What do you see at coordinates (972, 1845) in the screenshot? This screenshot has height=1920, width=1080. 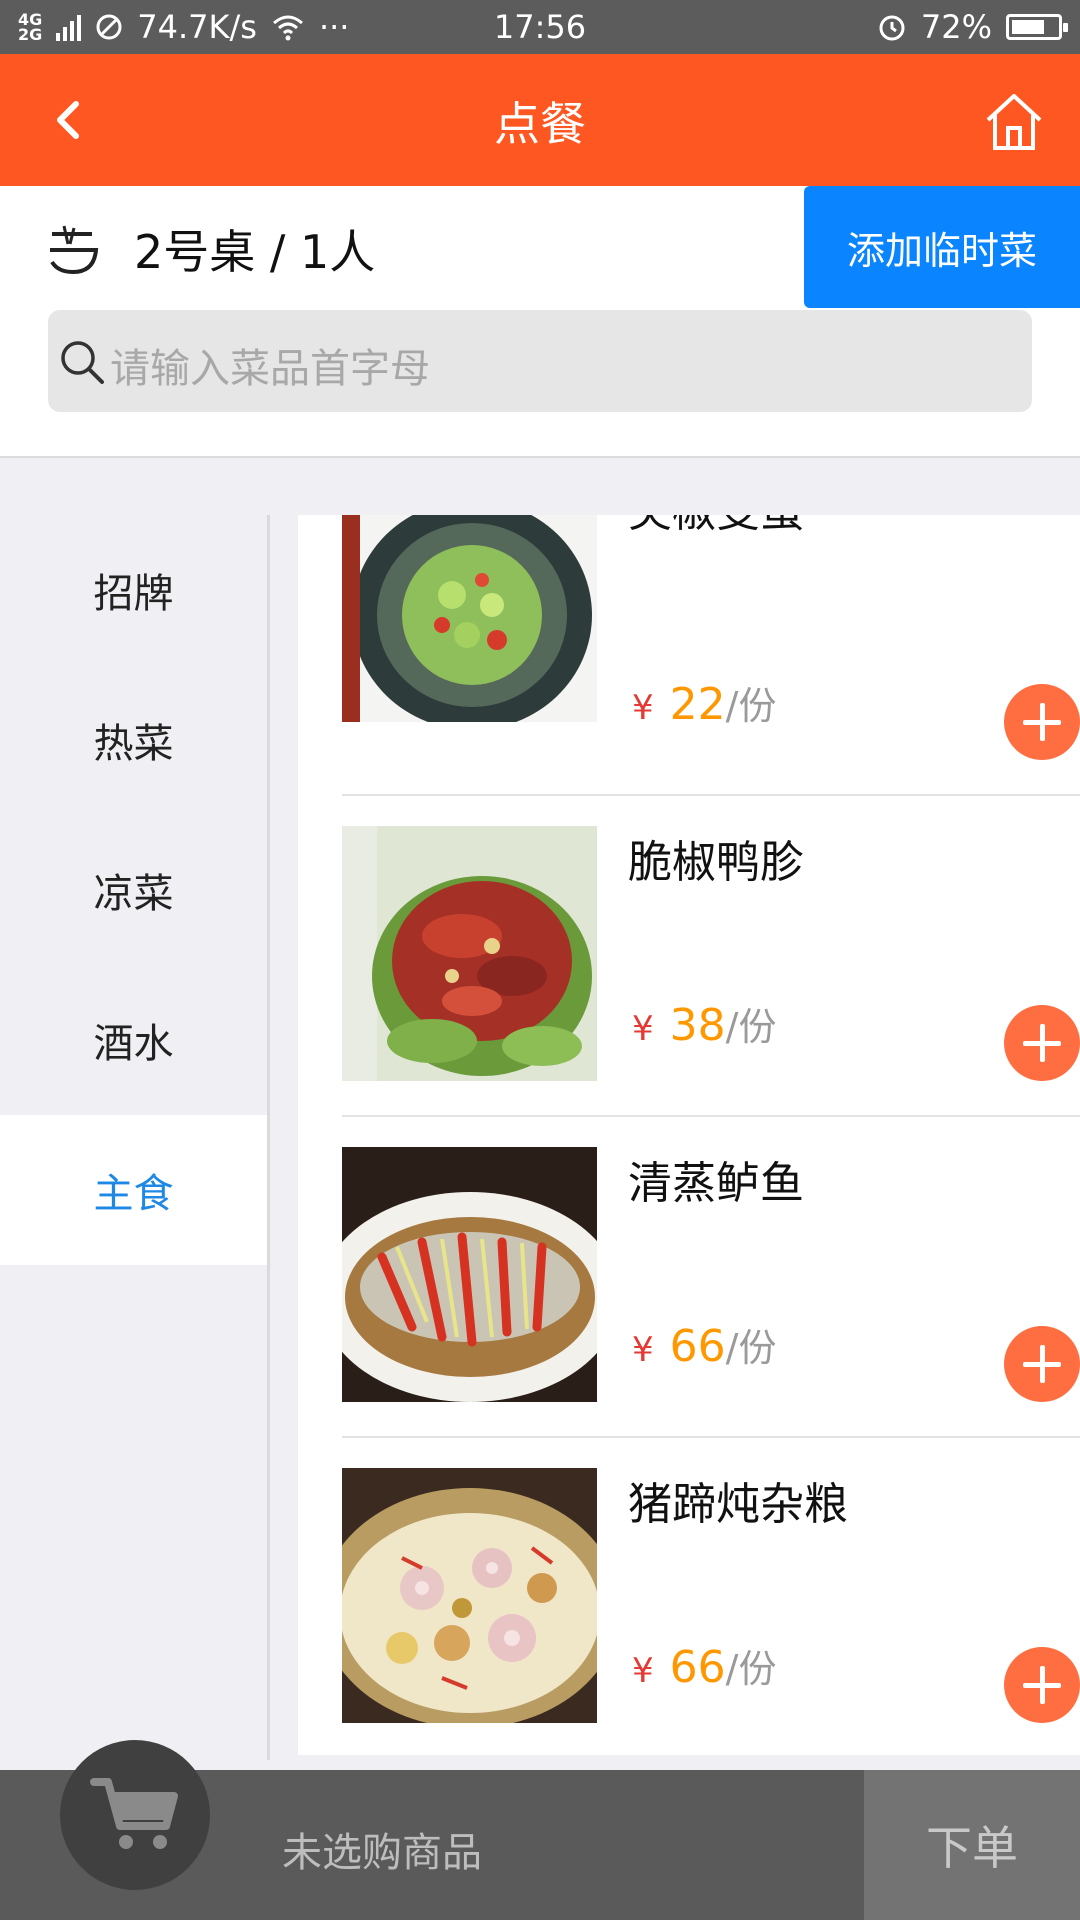 I see `submit-order-button: 下单` at bounding box center [972, 1845].